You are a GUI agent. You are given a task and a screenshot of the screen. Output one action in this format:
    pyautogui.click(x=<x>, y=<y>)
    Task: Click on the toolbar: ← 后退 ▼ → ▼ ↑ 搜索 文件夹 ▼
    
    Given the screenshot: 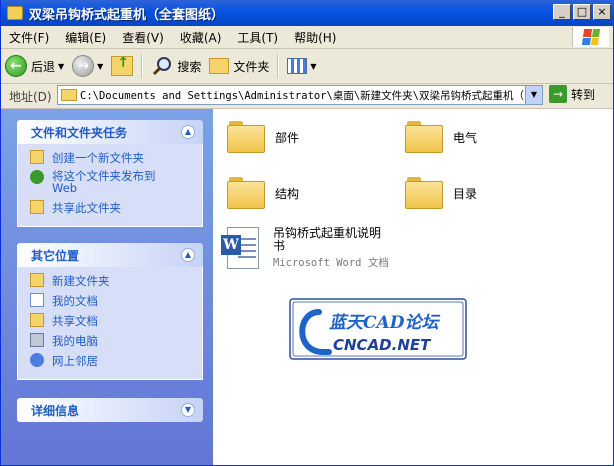 What is the action you would take?
    pyautogui.click(x=307, y=66)
    